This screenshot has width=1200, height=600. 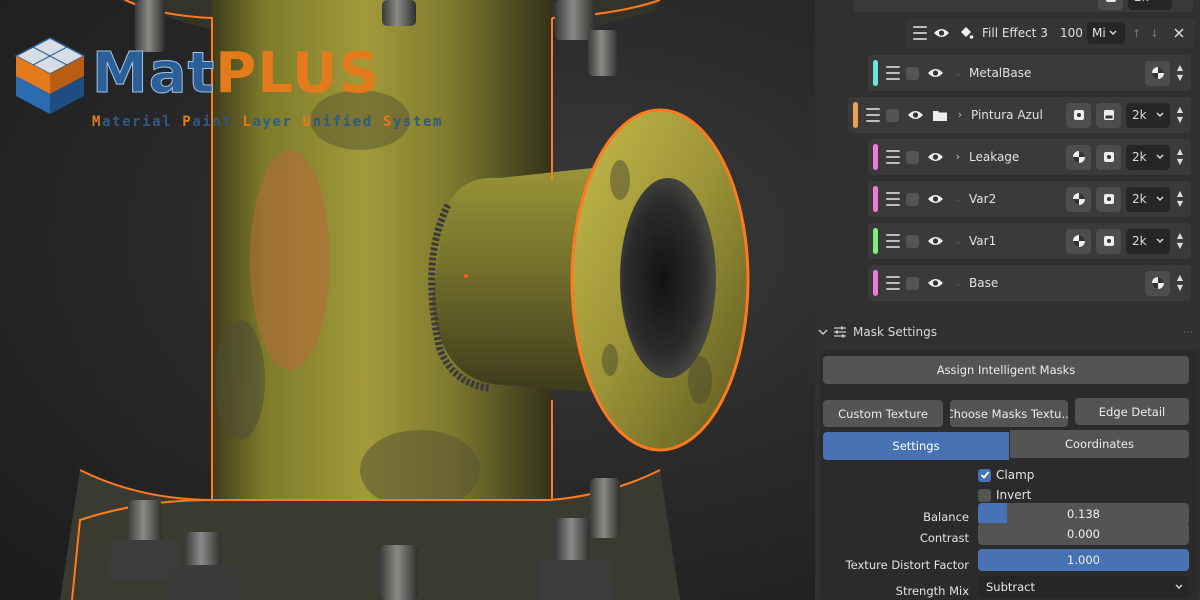 I want to click on close-icon, so click(x=1179, y=33).